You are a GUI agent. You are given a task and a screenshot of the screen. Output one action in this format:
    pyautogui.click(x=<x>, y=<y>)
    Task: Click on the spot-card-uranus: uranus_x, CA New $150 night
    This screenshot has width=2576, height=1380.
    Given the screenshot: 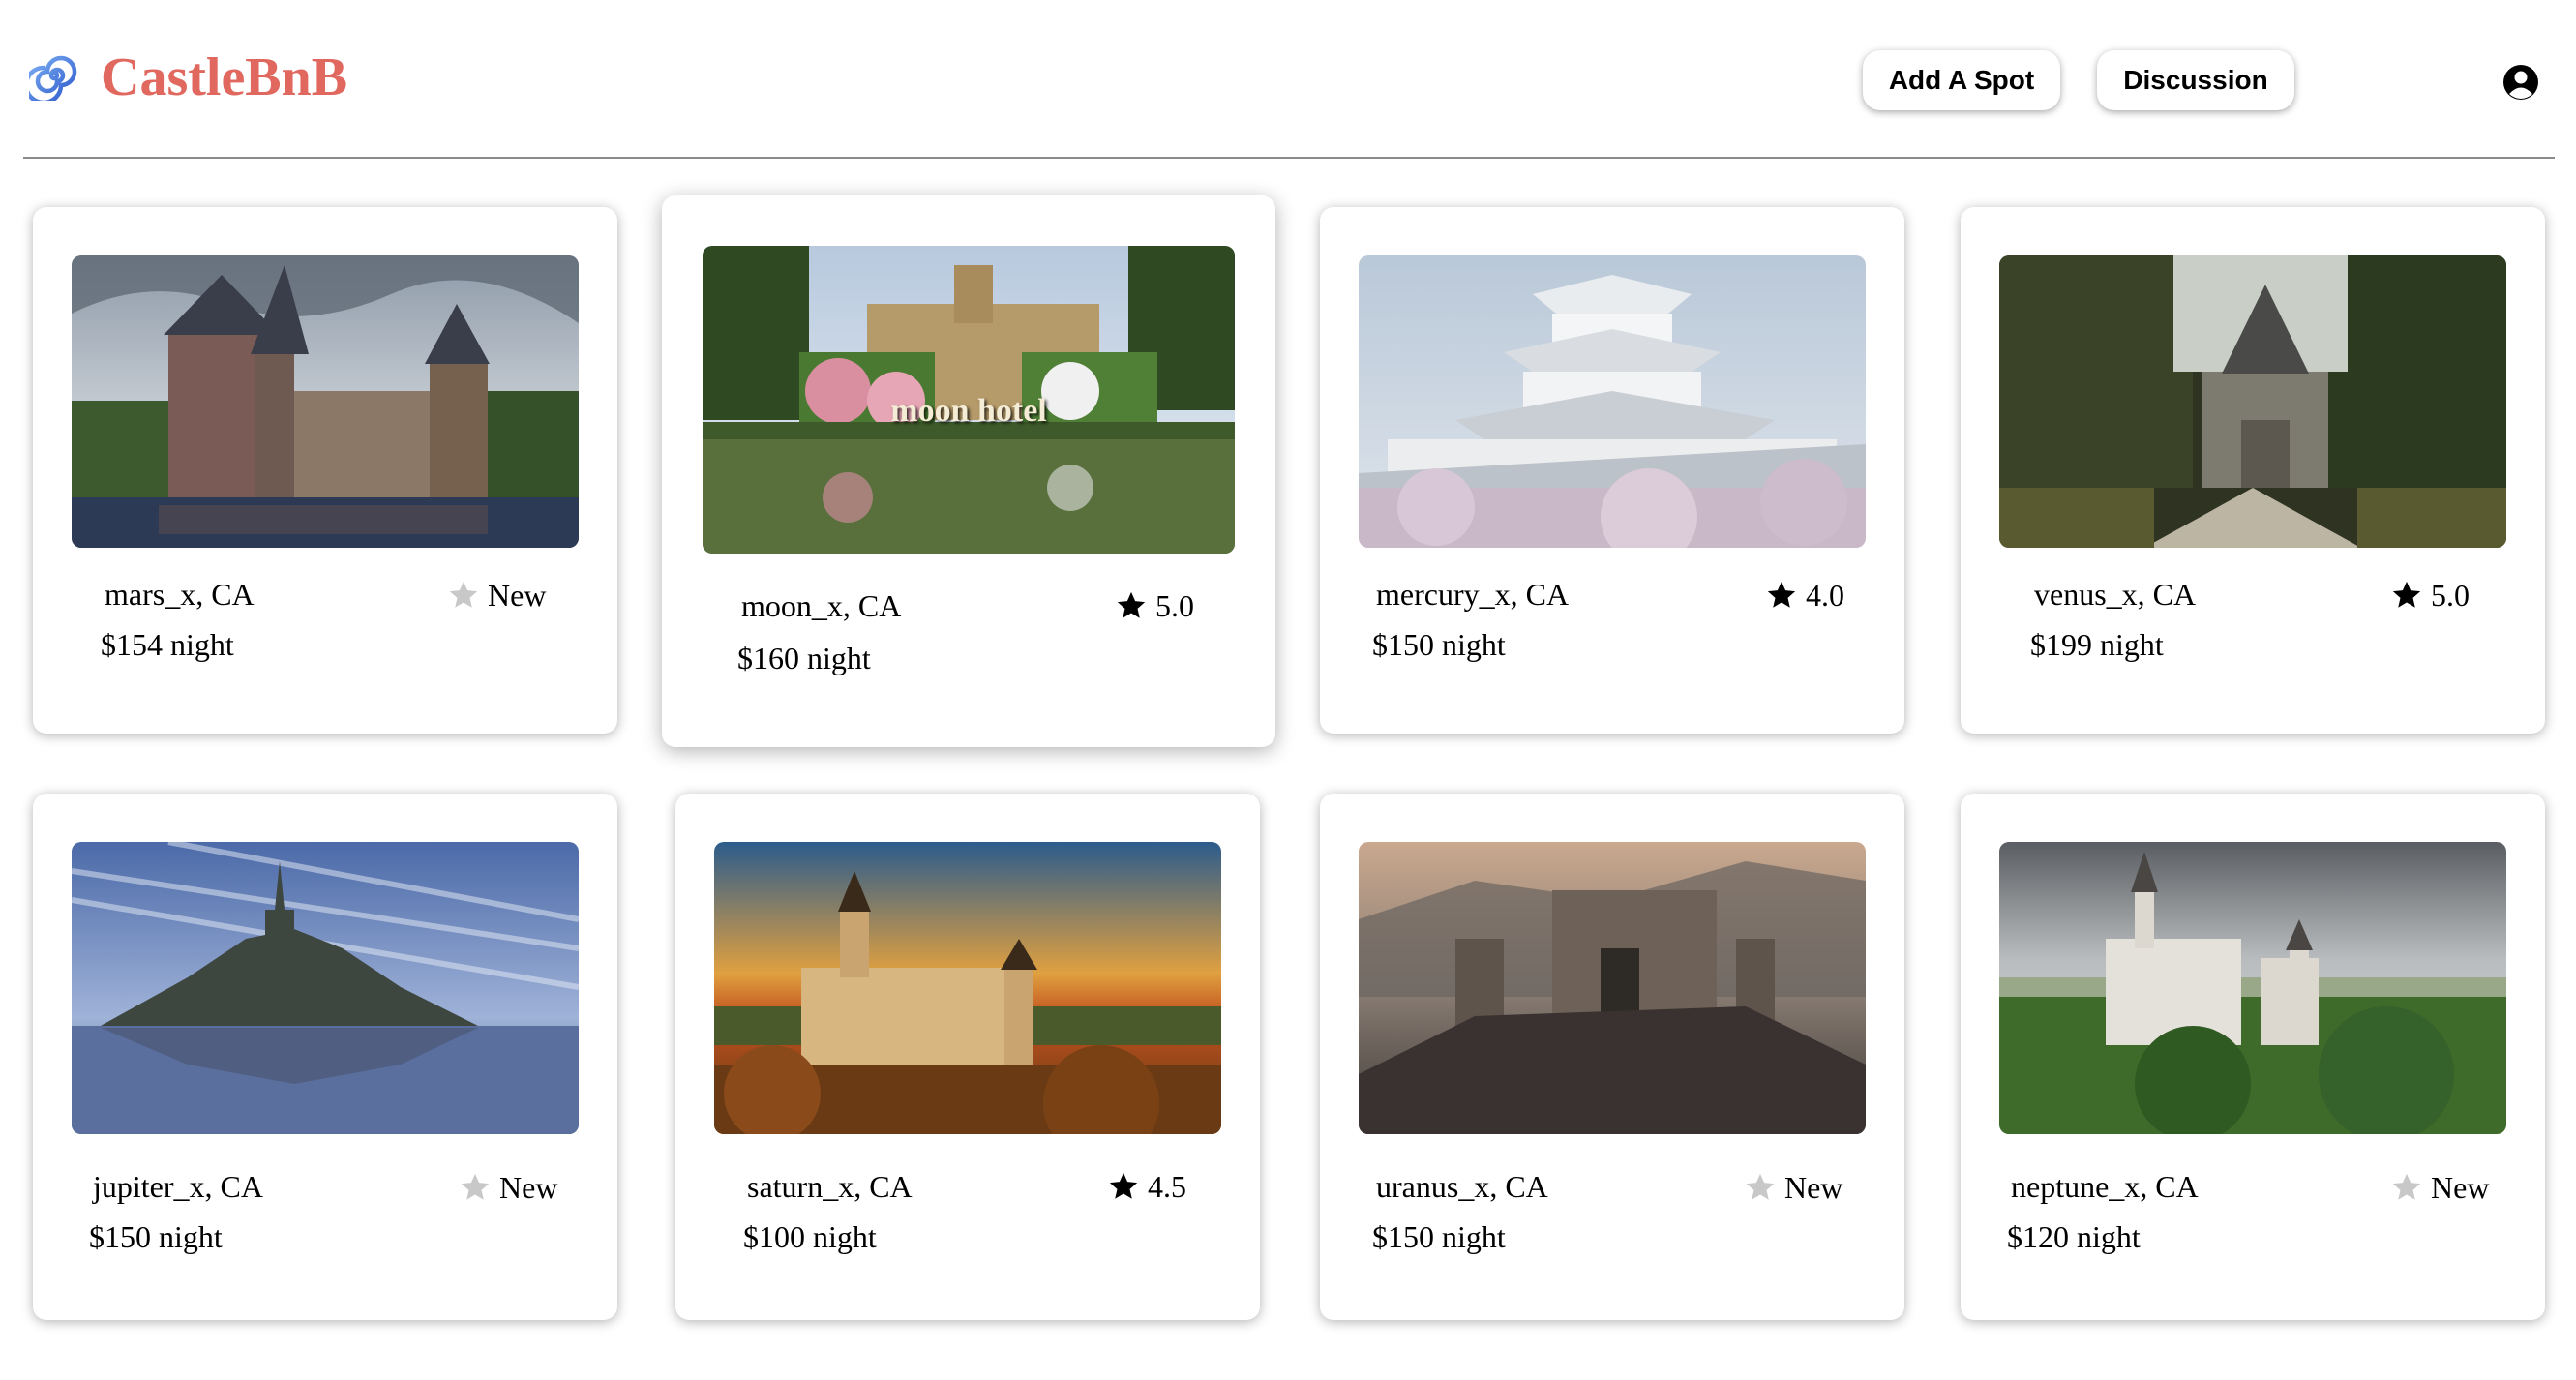 What is the action you would take?
    pyautogui.click(x=1612, y=1057)
    